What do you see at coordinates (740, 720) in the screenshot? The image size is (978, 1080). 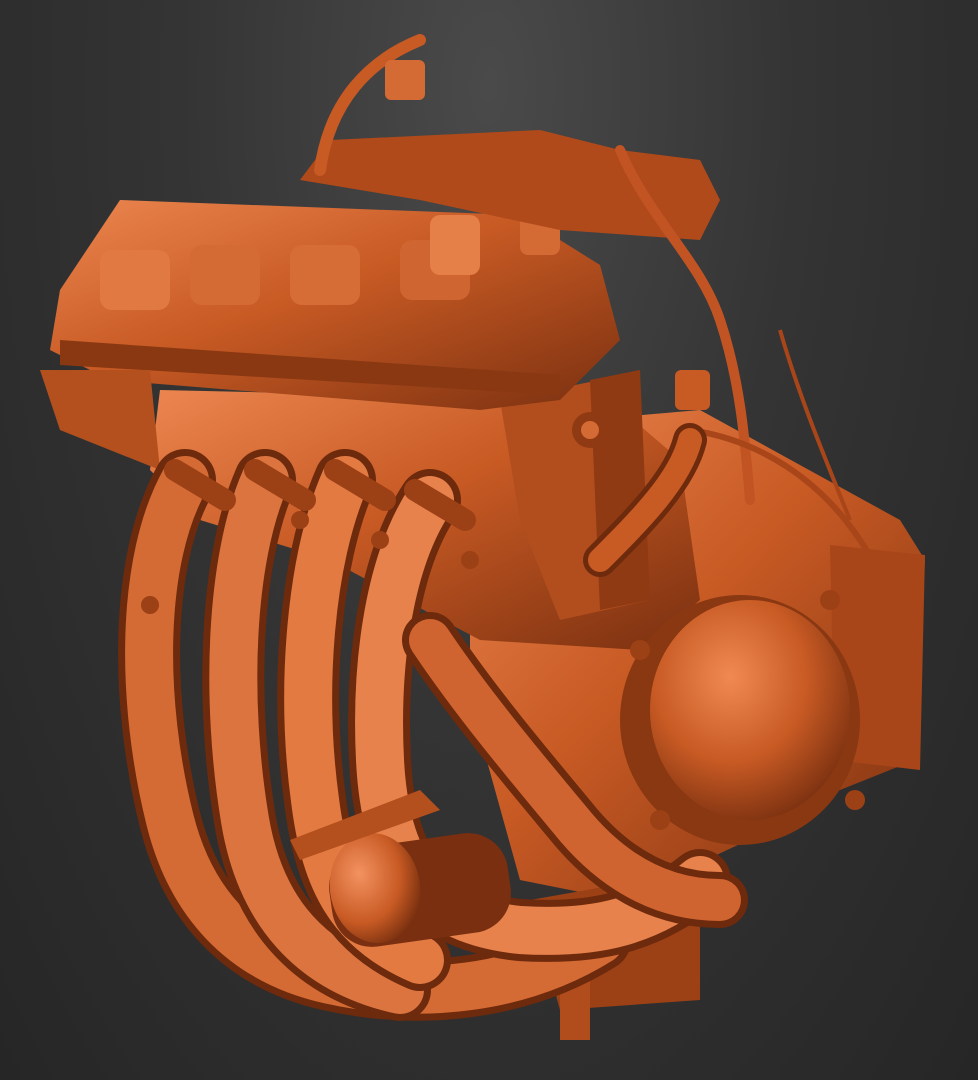 I see `engine-cover` at bounding box center [740, 720].